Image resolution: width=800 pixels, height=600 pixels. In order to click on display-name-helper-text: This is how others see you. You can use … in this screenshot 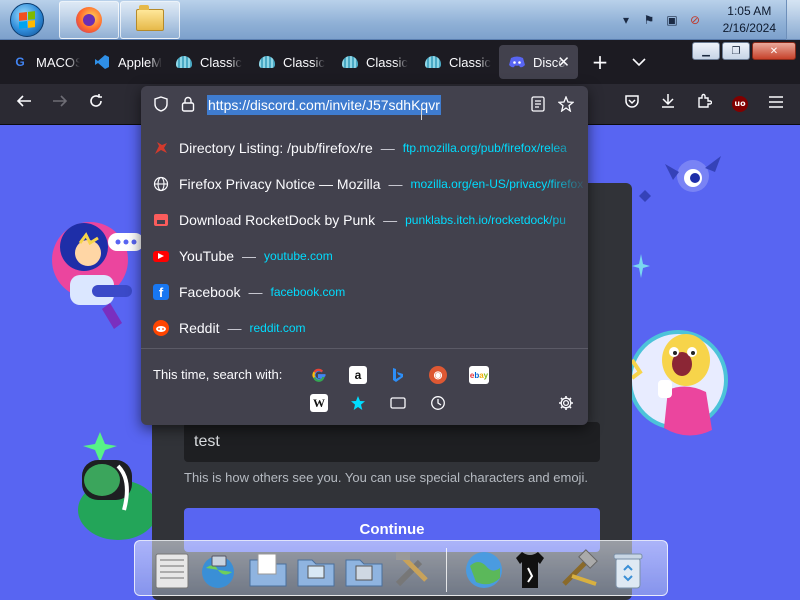, I will do `click(386, 477)`.